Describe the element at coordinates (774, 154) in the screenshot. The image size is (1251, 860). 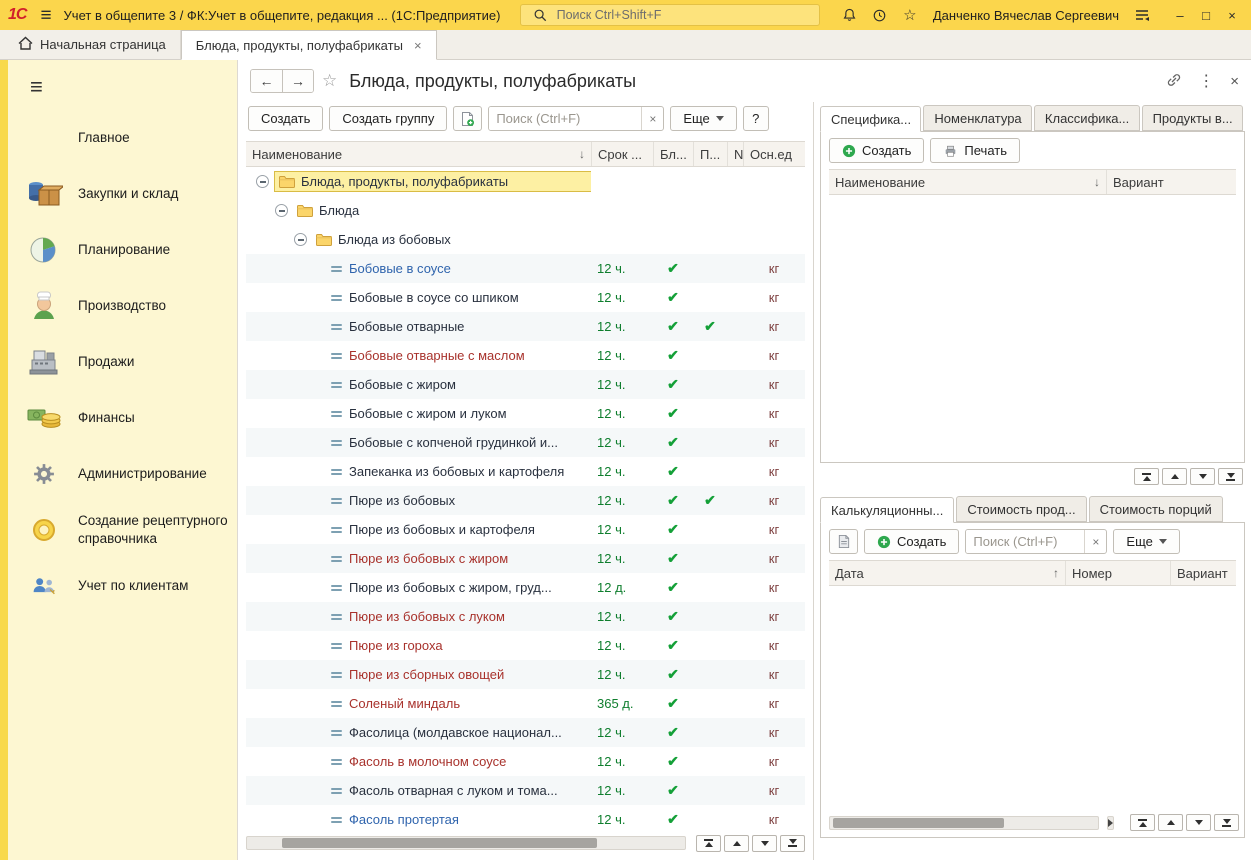
I see `column-header-unit: Осн.ед` at that location.